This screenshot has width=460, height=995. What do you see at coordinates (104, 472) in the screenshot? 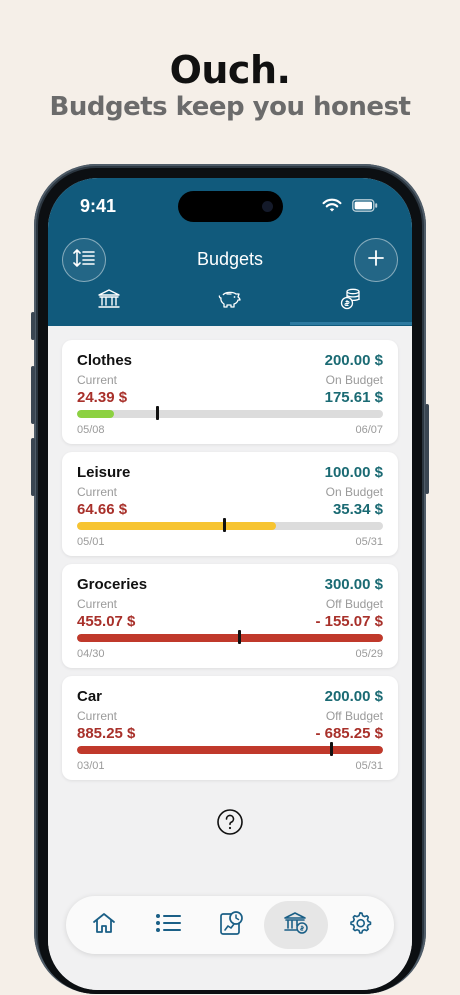
I see `budget-name: Leisure` at bounding box center [104, 472].